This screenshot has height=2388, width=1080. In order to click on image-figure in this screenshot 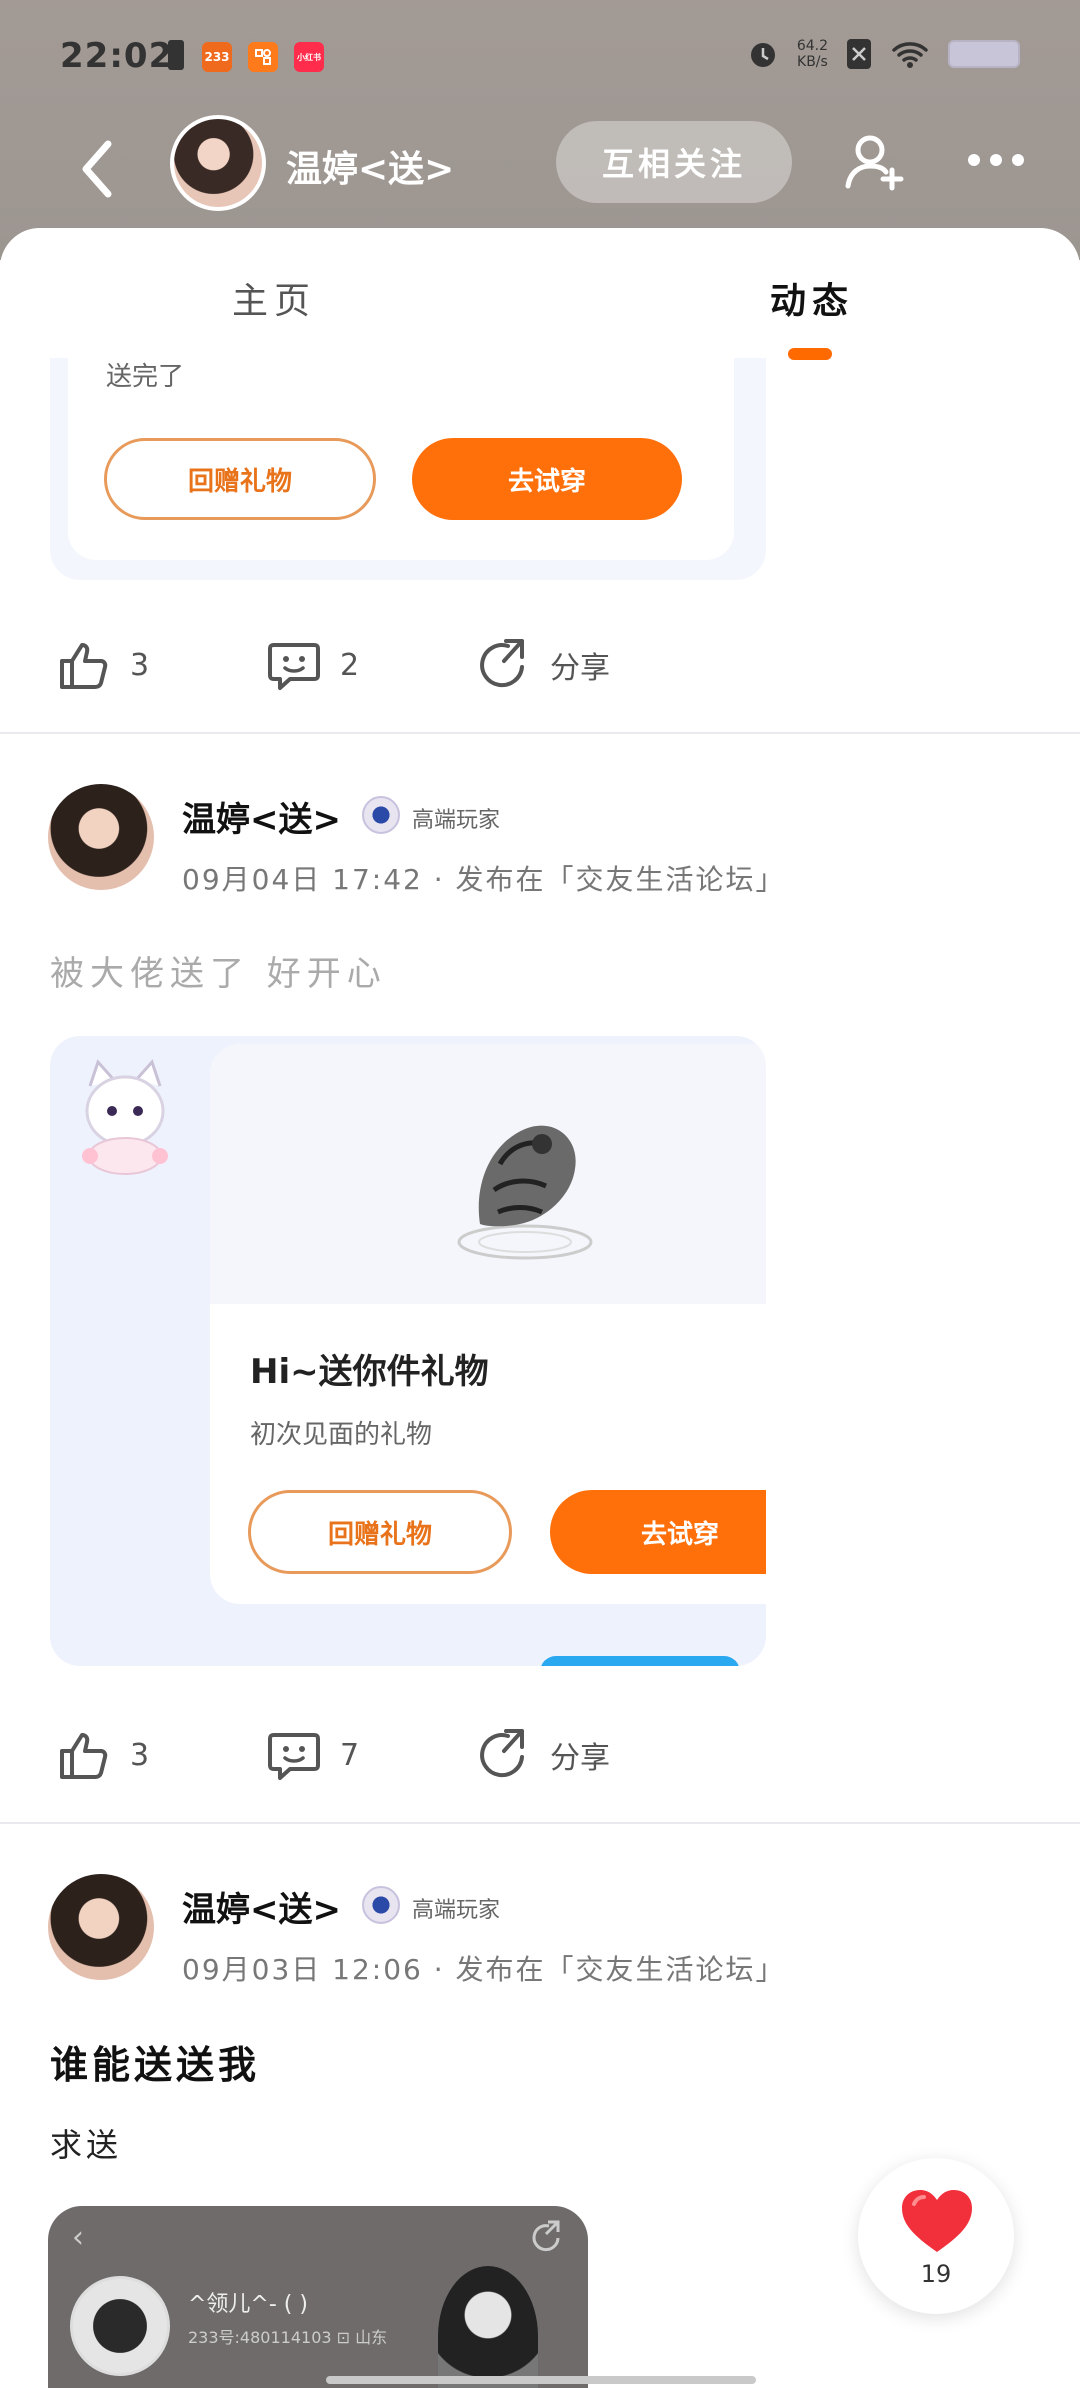, I will do `click(488, 2327)`.